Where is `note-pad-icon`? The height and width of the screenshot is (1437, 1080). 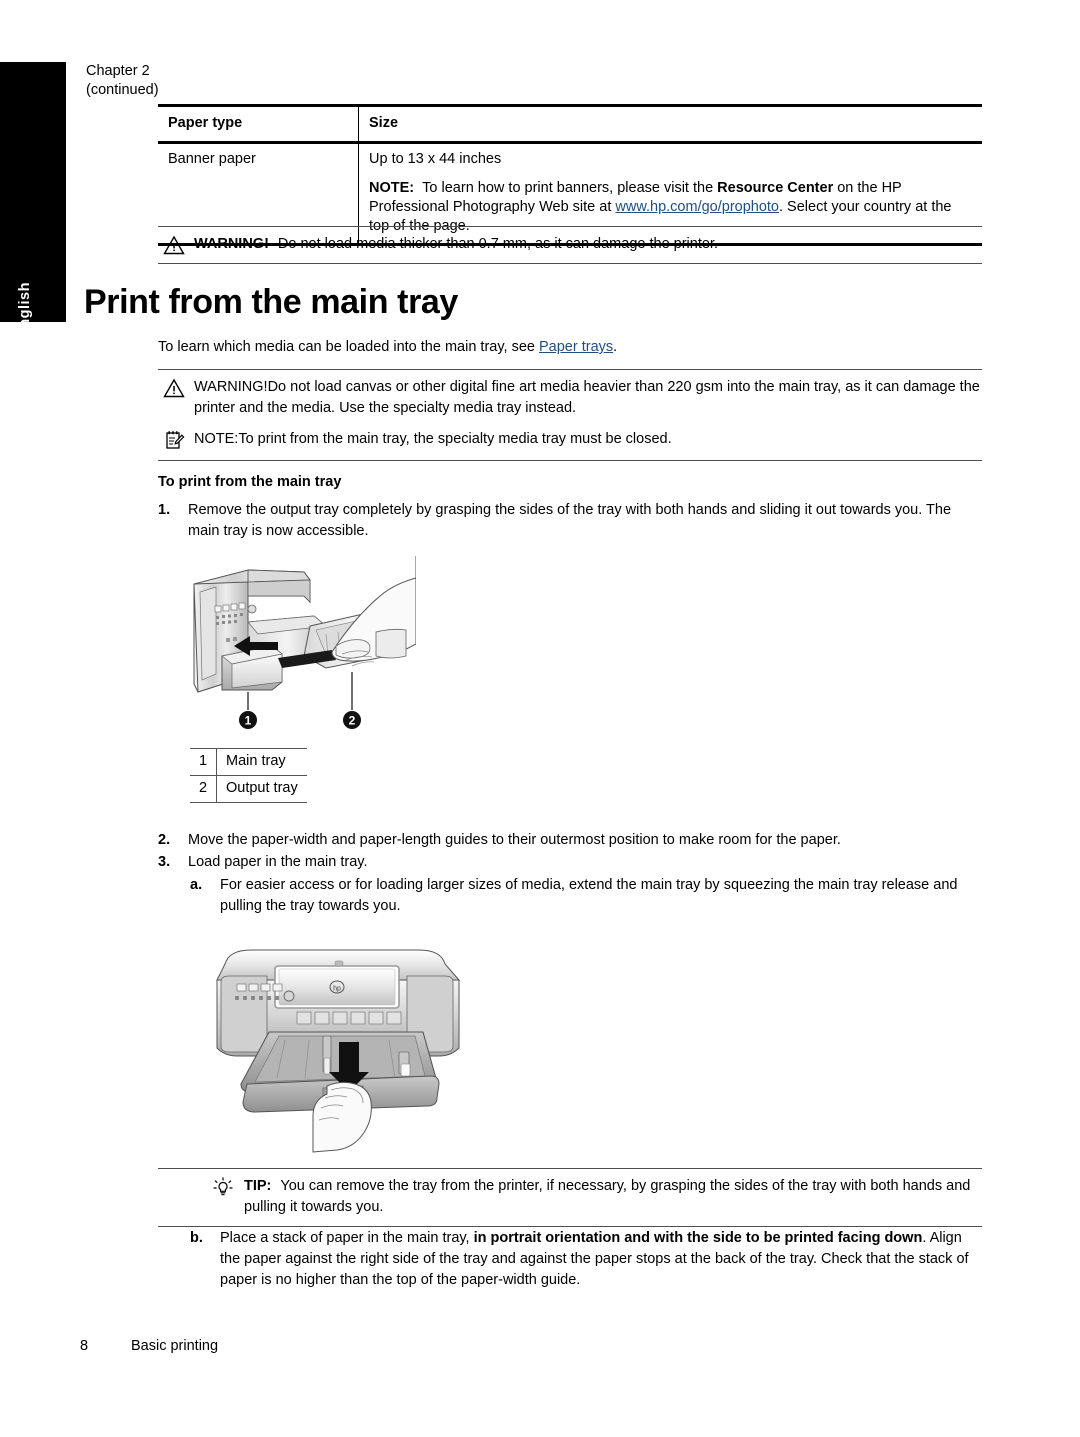 note-pad-icon is located at coordinates (175, 440).